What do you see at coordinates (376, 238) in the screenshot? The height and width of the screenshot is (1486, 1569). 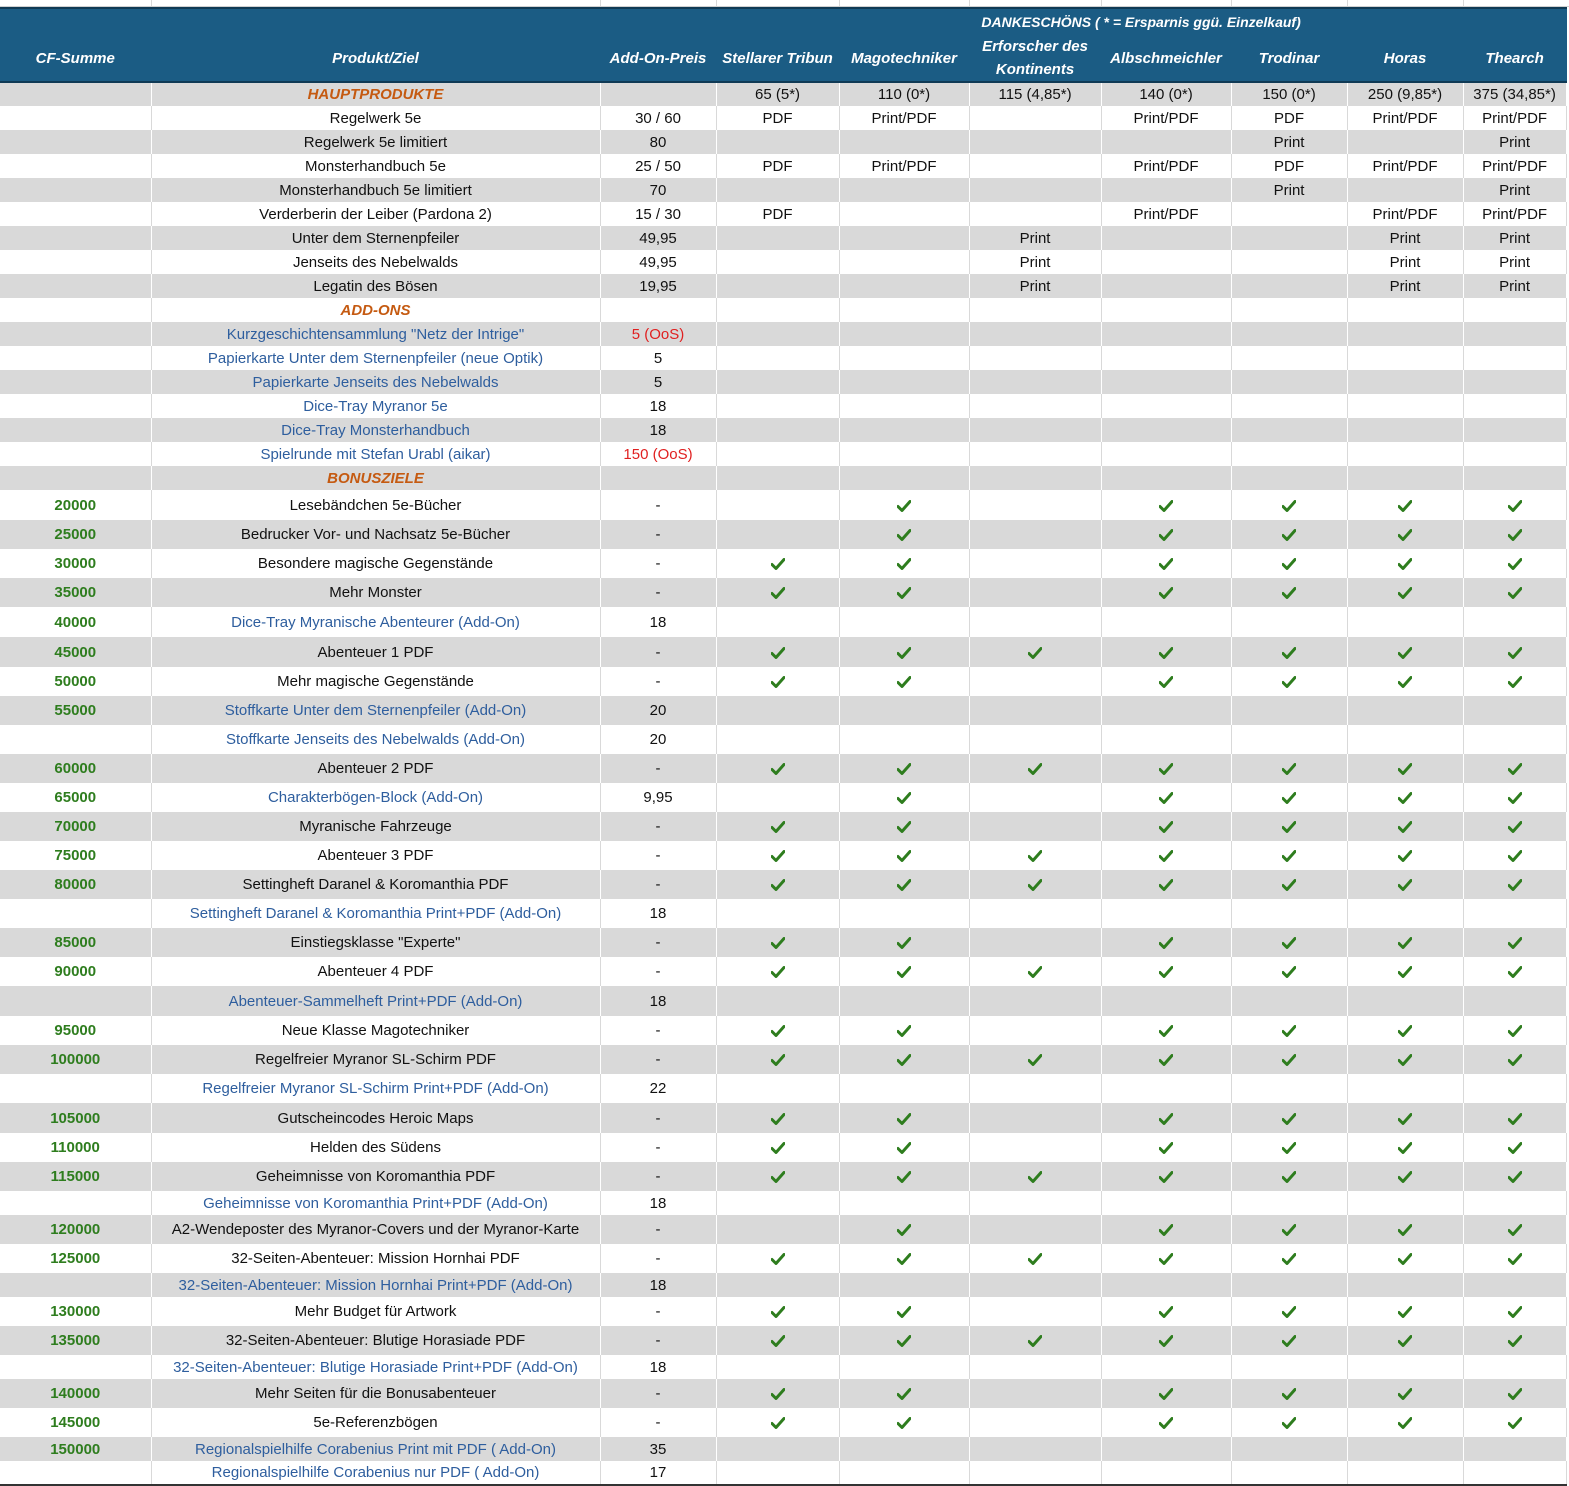 I see `cell-produkt: Unter dem Sternenpfeiler` at bounding box center [376, 238].